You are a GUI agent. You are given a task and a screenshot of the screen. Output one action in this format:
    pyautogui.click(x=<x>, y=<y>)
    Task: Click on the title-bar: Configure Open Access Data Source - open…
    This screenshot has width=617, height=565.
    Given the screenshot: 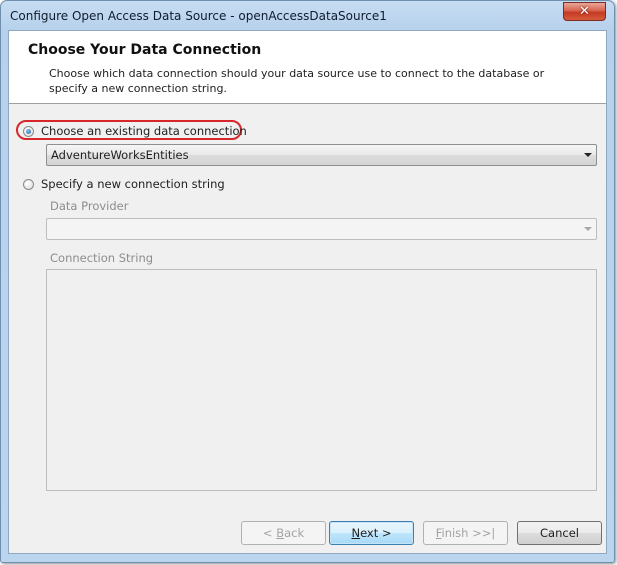 What is the action you would take?
    pyautogui.click(x=307, y=16)
    